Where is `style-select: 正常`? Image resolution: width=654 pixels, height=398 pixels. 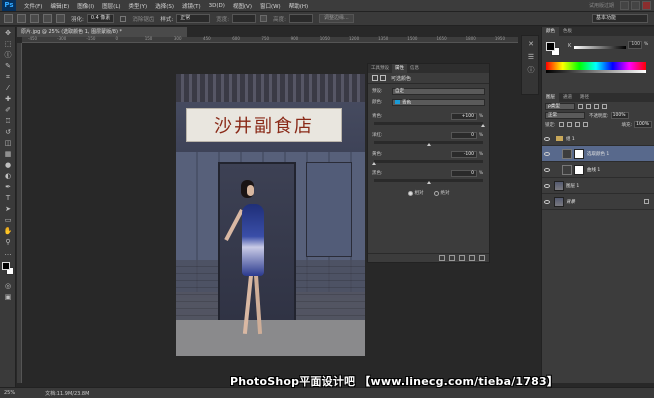
style-select: 正常 is located at coordinates (193, 18).